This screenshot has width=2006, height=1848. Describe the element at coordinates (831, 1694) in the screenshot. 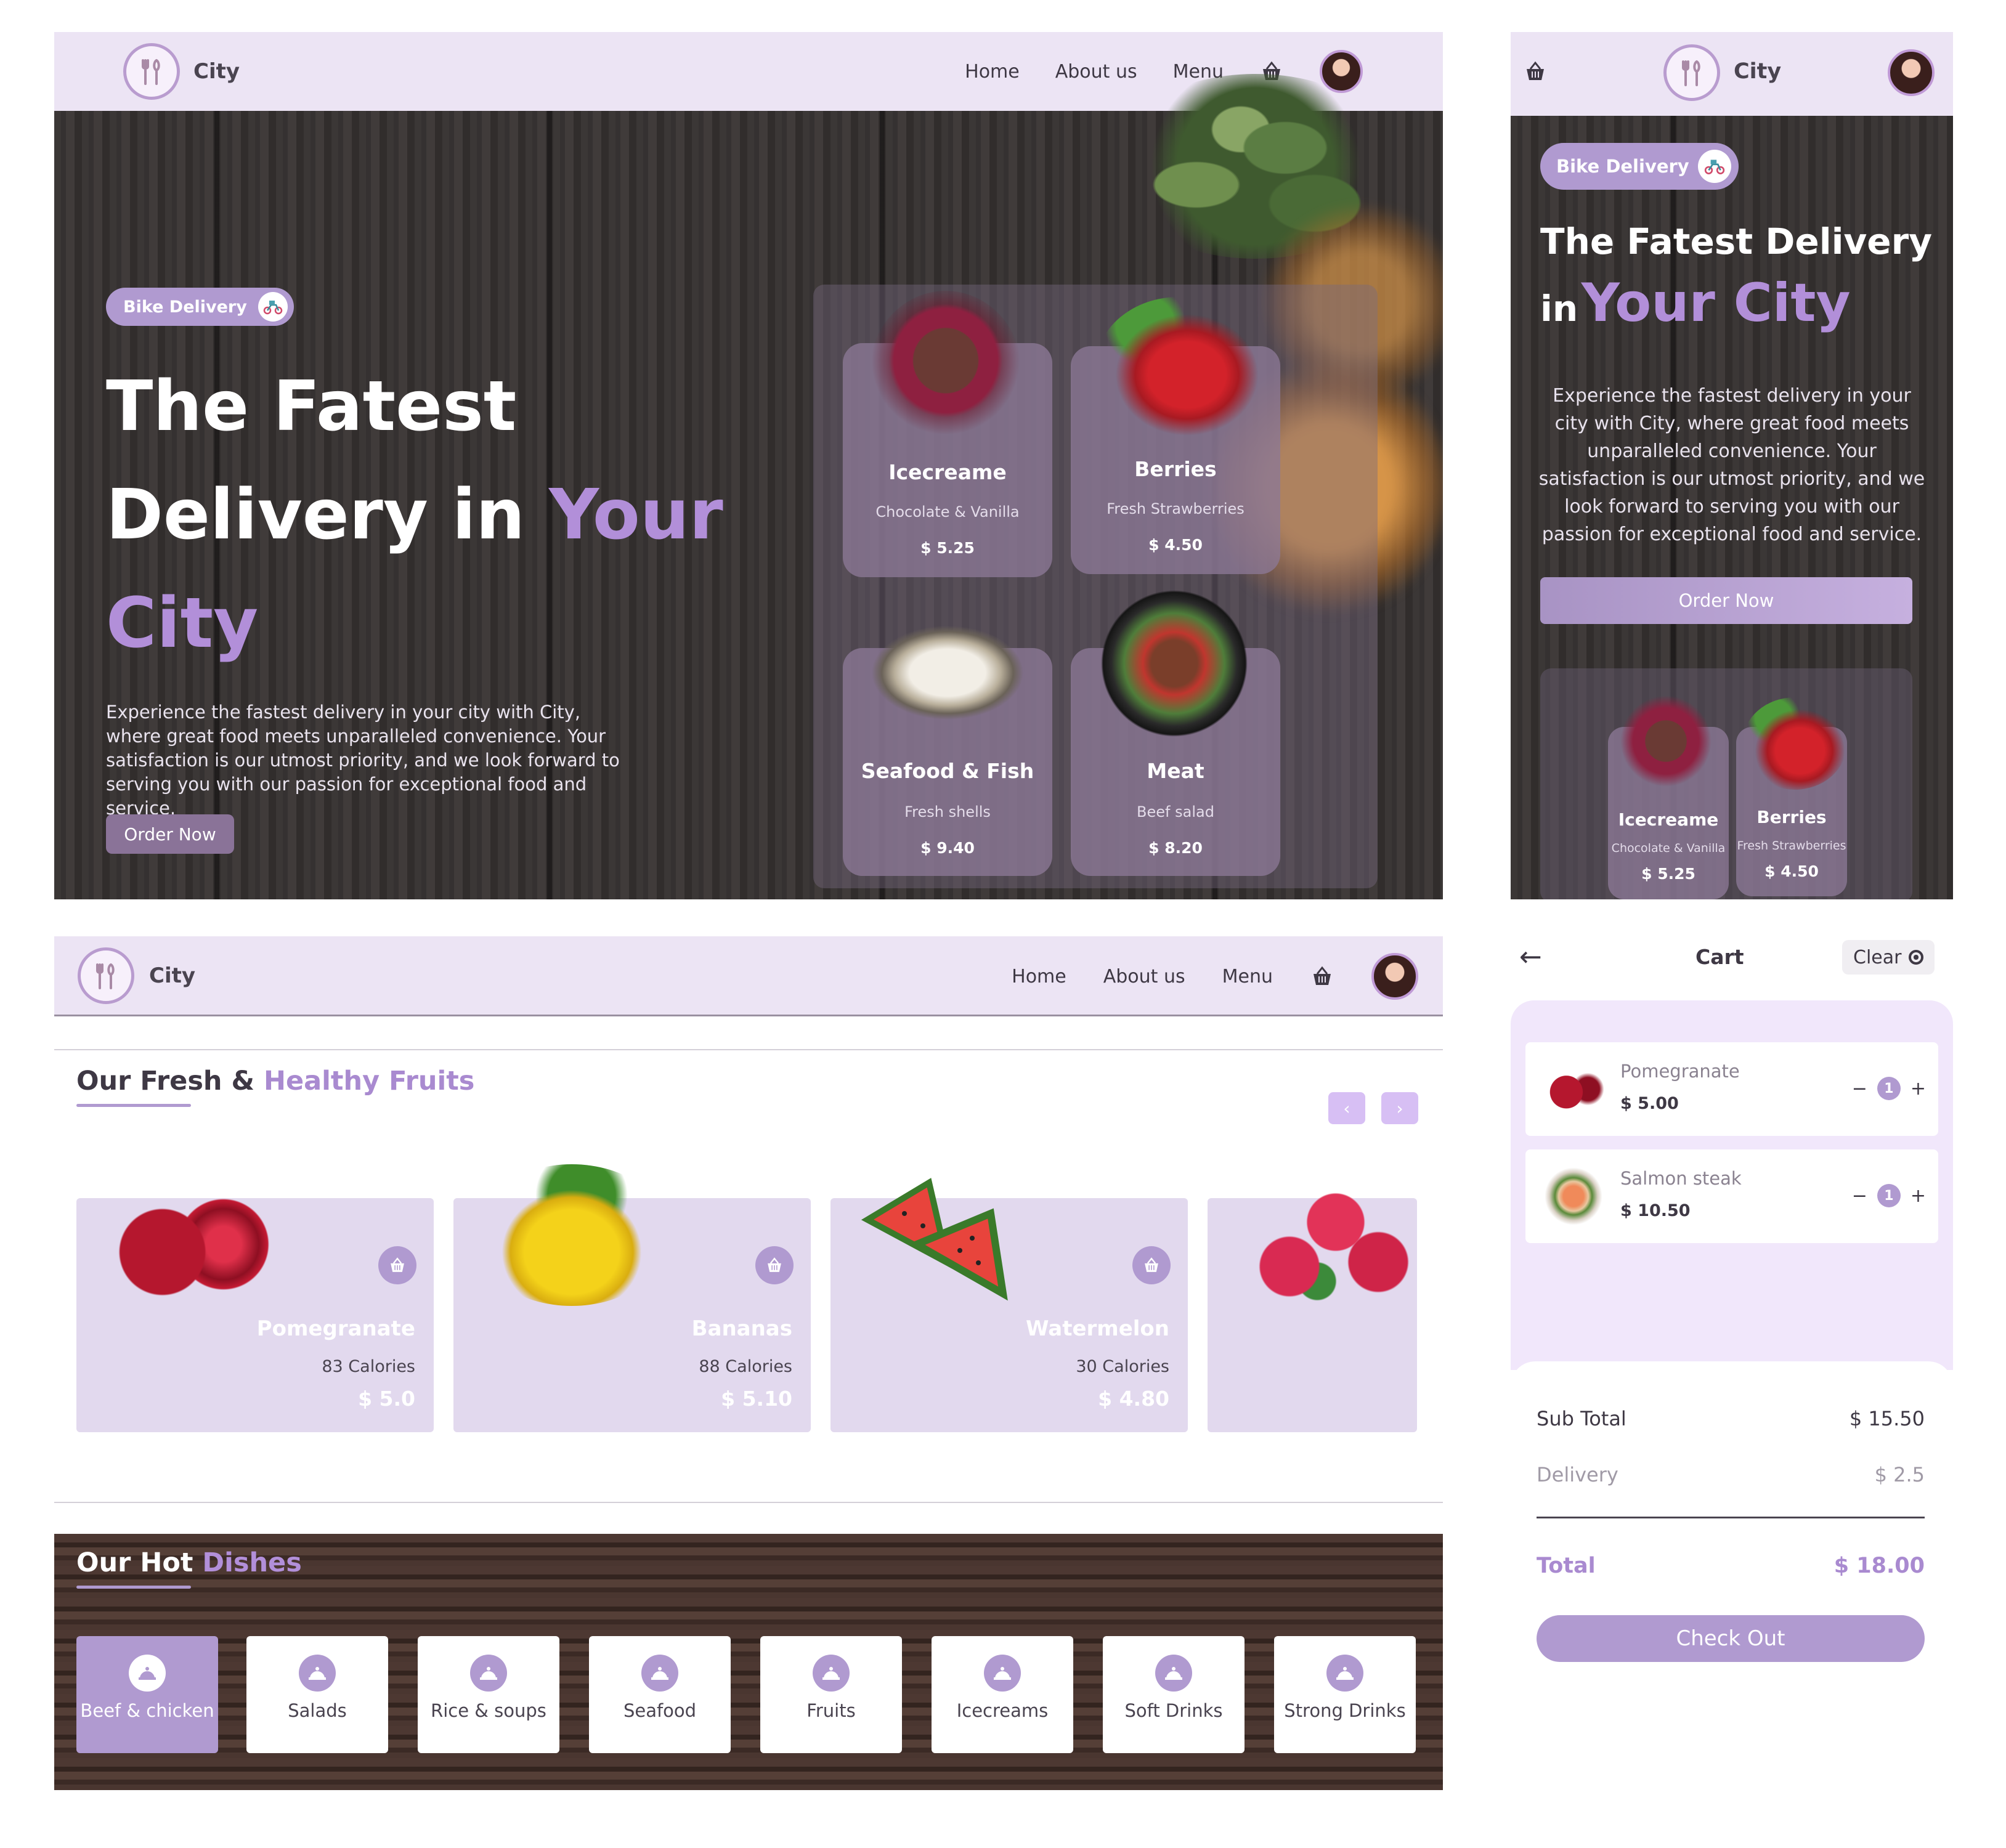

I see `category-fruits: Fruits` at that location.